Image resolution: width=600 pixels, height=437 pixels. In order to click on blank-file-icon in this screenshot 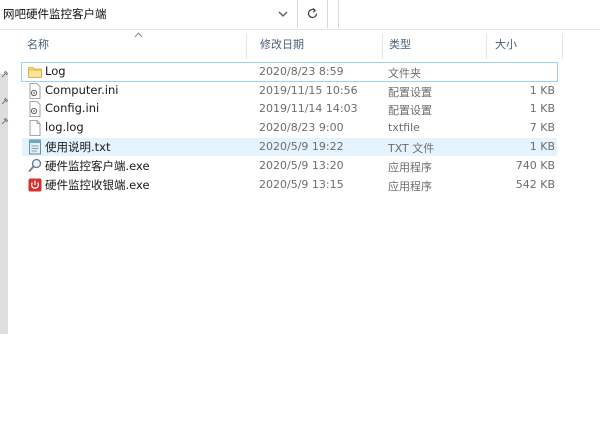, I will do `click(35, 128)`.